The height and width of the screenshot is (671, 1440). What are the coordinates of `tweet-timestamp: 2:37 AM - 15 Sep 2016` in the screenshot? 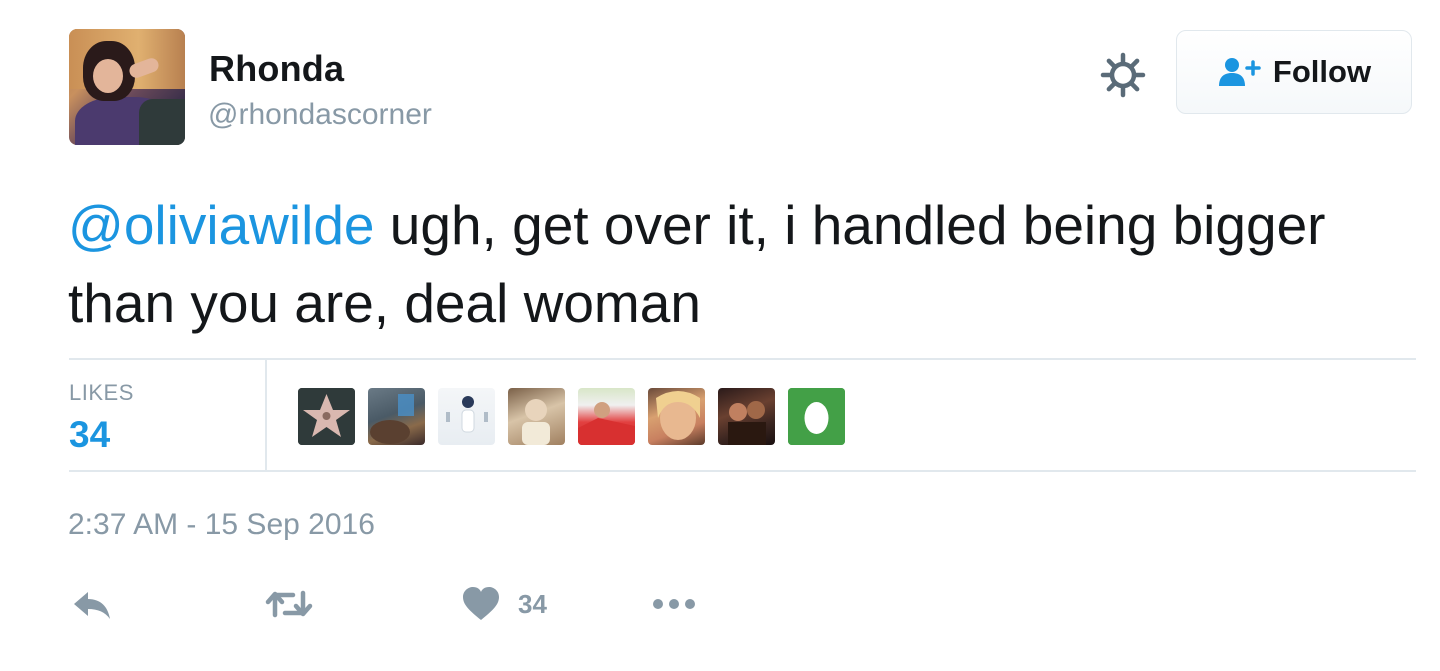 It's located at (221, 525).